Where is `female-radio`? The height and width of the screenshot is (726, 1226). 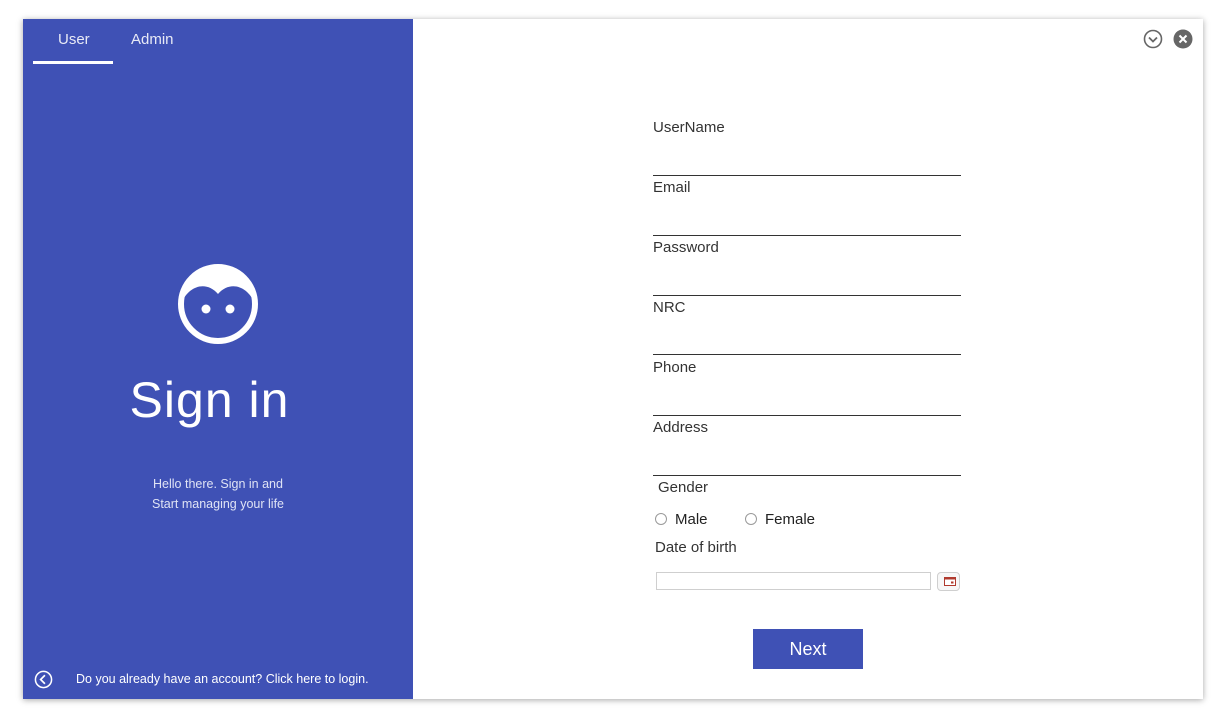 female-radio is located at coordinates (751, 519).